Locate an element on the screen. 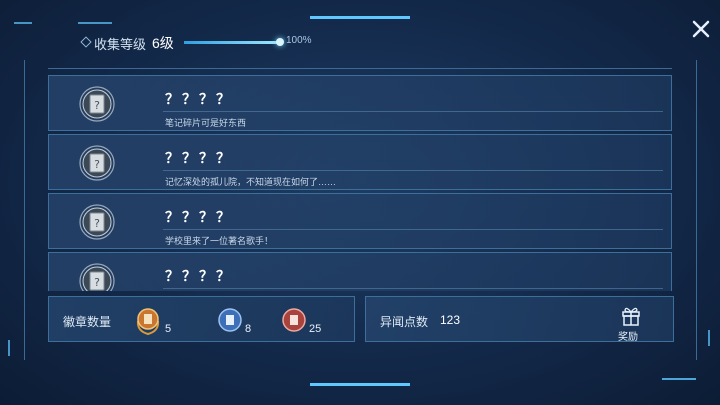 The height and width of the screenshot is (405, 720). top-left-accent is located at coordinates (95, 23).